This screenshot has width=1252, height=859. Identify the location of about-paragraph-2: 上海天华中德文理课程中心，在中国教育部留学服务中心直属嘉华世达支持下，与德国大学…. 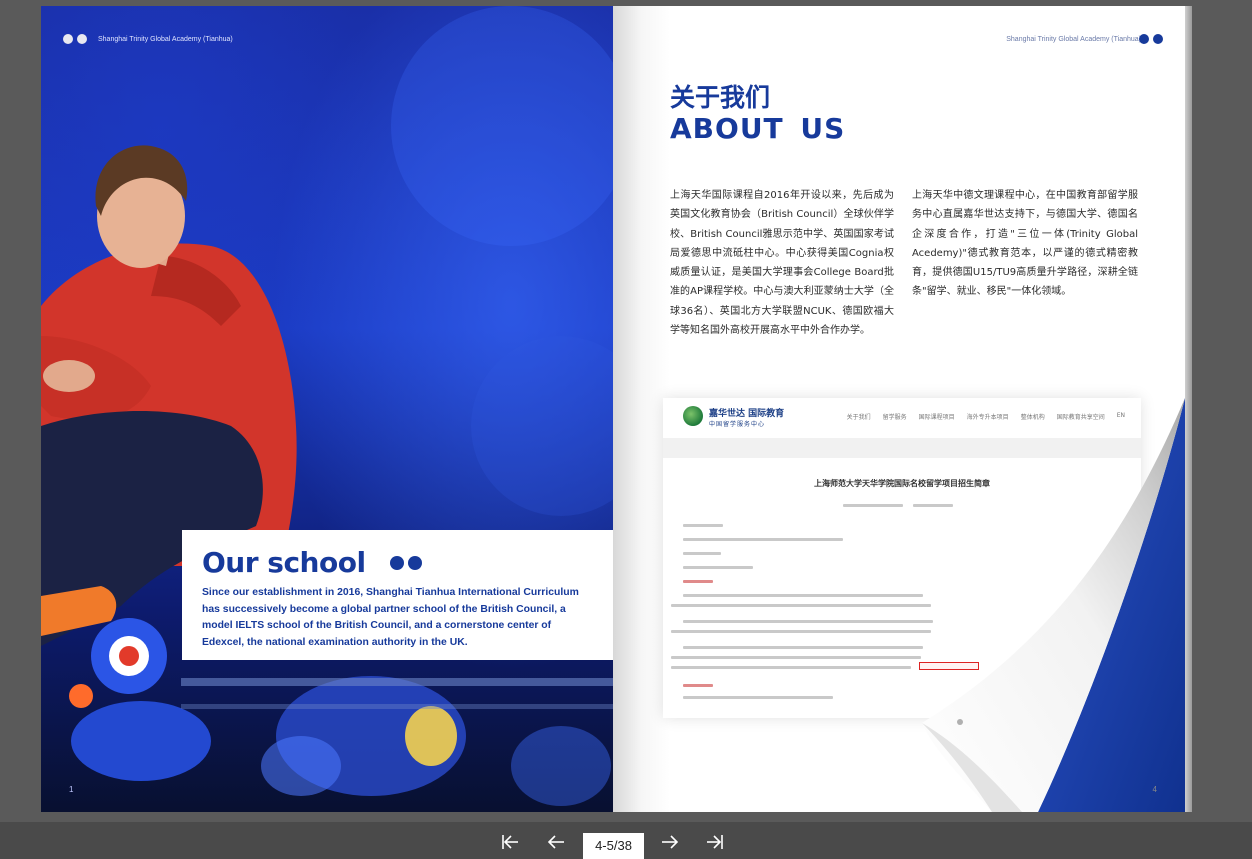
(1025, 244).